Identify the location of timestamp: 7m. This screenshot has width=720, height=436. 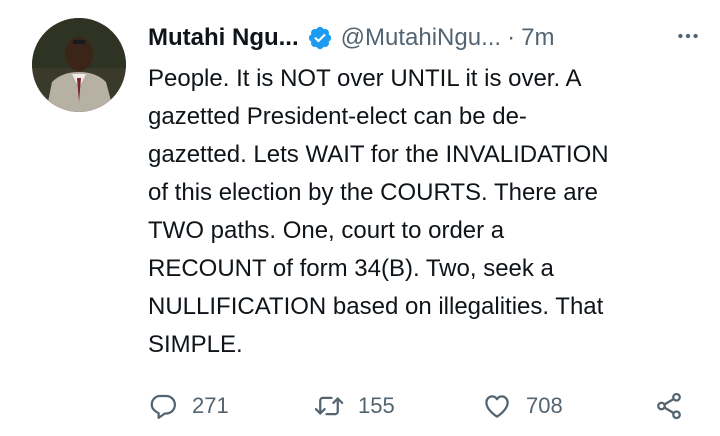
(537, 38).